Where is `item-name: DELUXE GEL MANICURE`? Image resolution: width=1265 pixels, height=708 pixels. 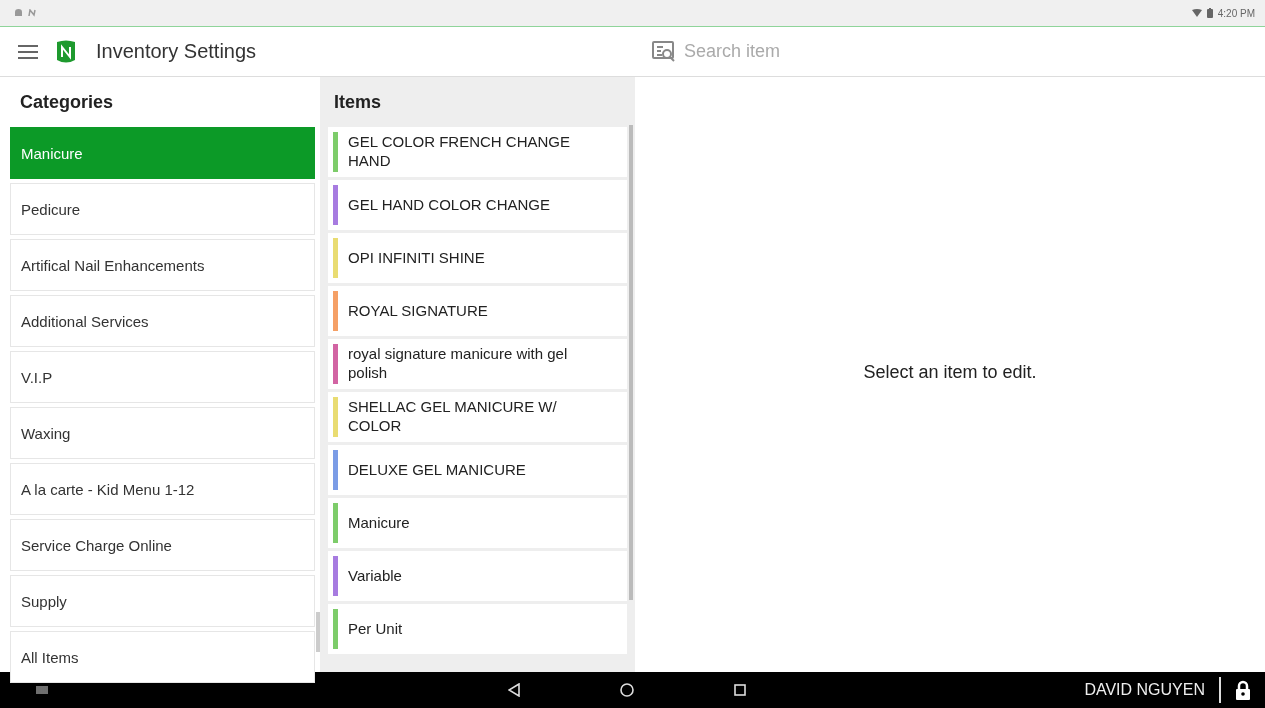
item-name: DELUXE GEL MANICURE is located at coordinates (437, 470).